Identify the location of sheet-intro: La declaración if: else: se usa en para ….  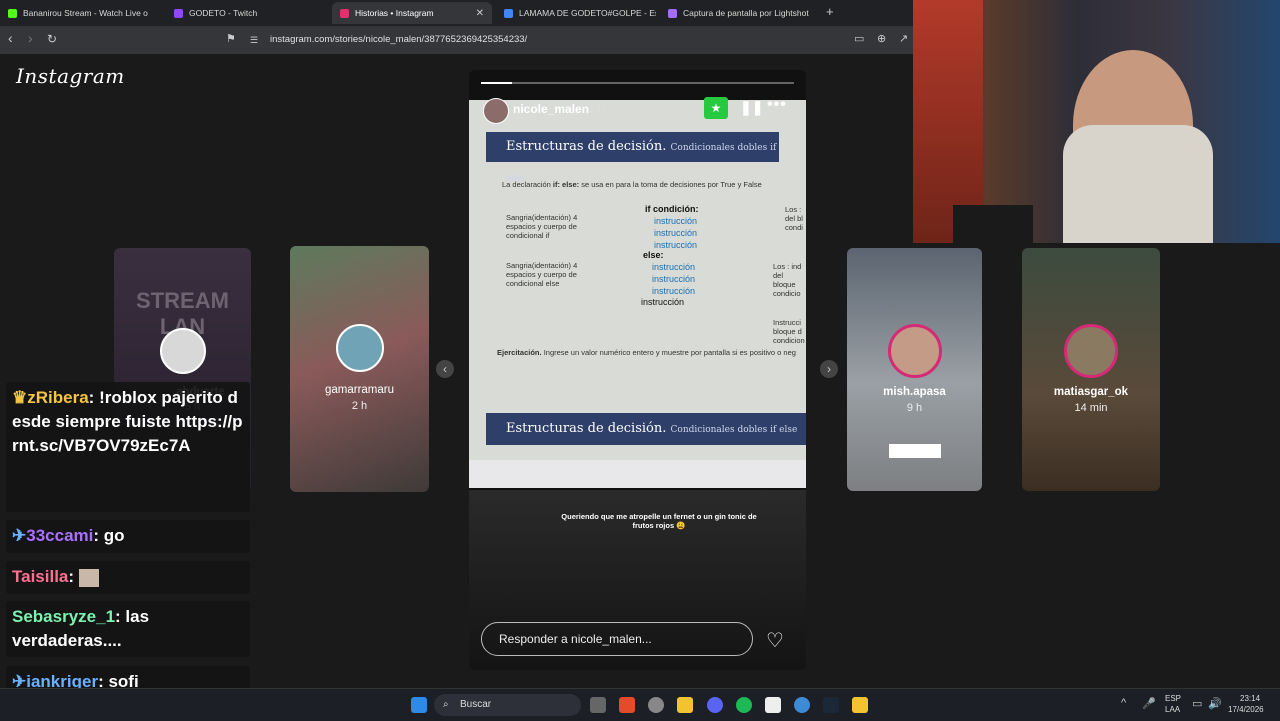
(632, 184).